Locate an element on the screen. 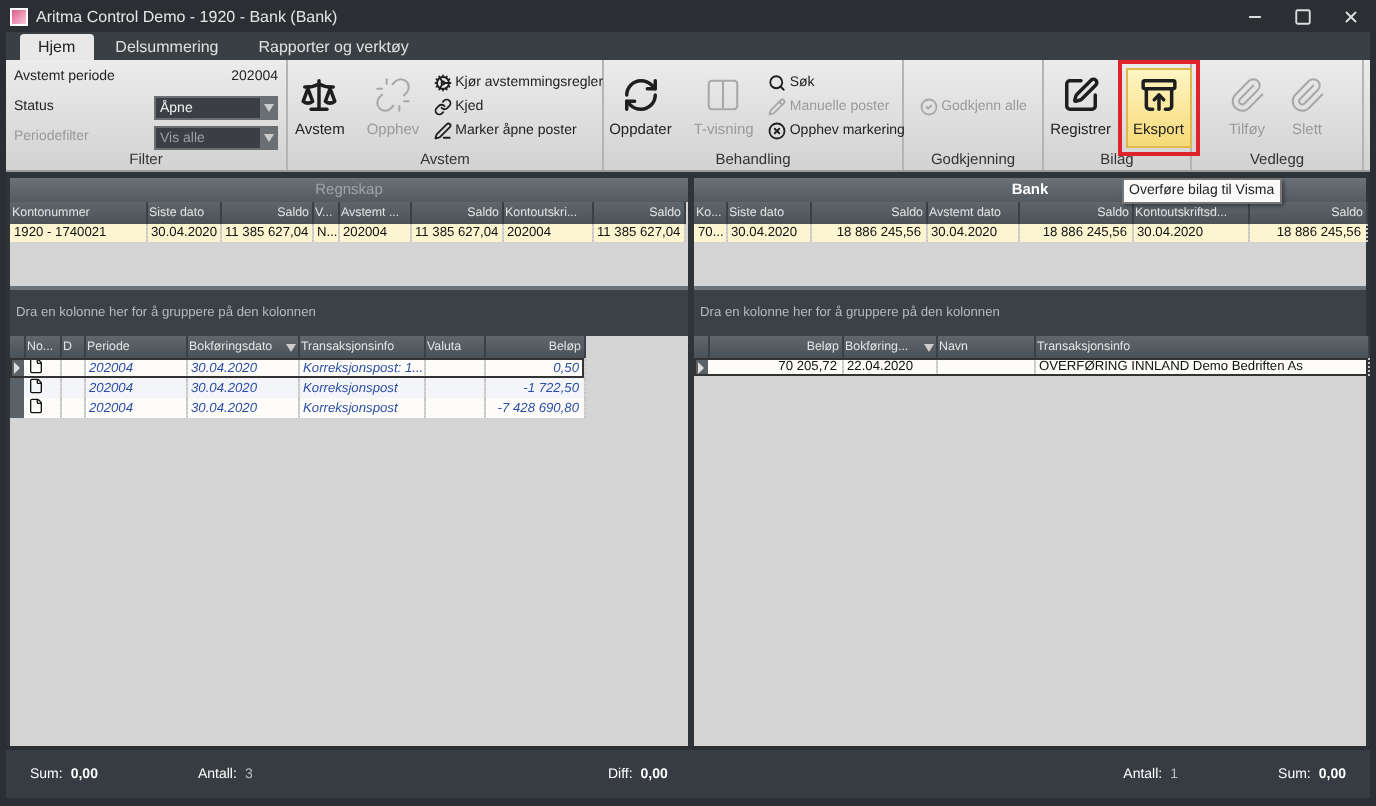 This screenshot has width=1376, height=806. broken-link-icon is located at coordinates (392, 95).